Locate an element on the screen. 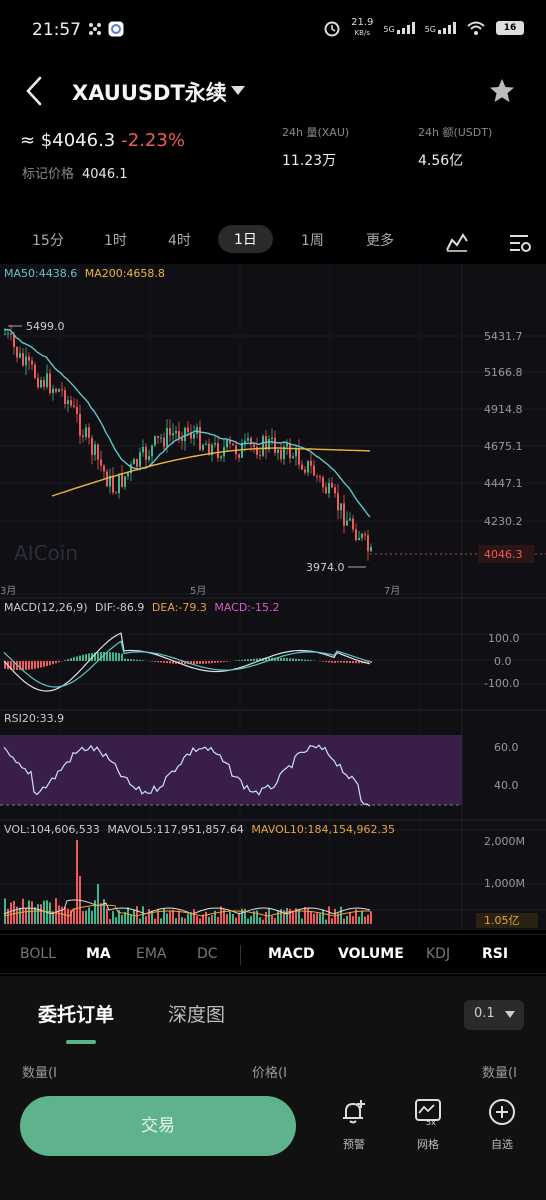 Image resolution: width=546 pixels, height=1200 pixels. star-icon is located at coordinates (502, 91).